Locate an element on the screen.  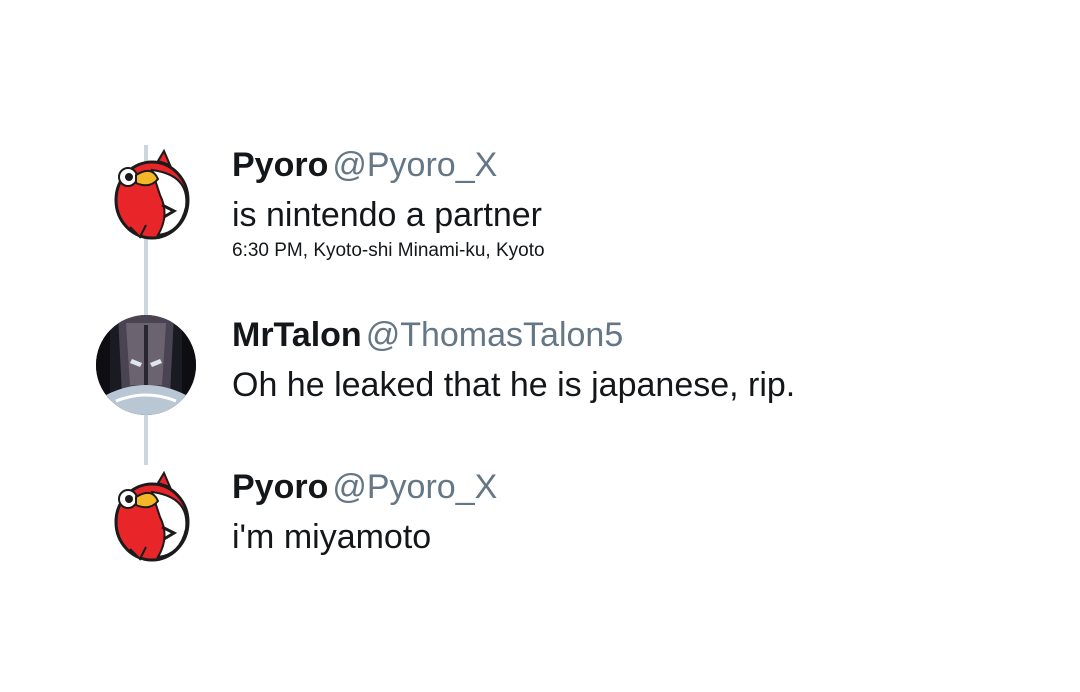
display-name: MrTalon is located at coordinates (297, 335).